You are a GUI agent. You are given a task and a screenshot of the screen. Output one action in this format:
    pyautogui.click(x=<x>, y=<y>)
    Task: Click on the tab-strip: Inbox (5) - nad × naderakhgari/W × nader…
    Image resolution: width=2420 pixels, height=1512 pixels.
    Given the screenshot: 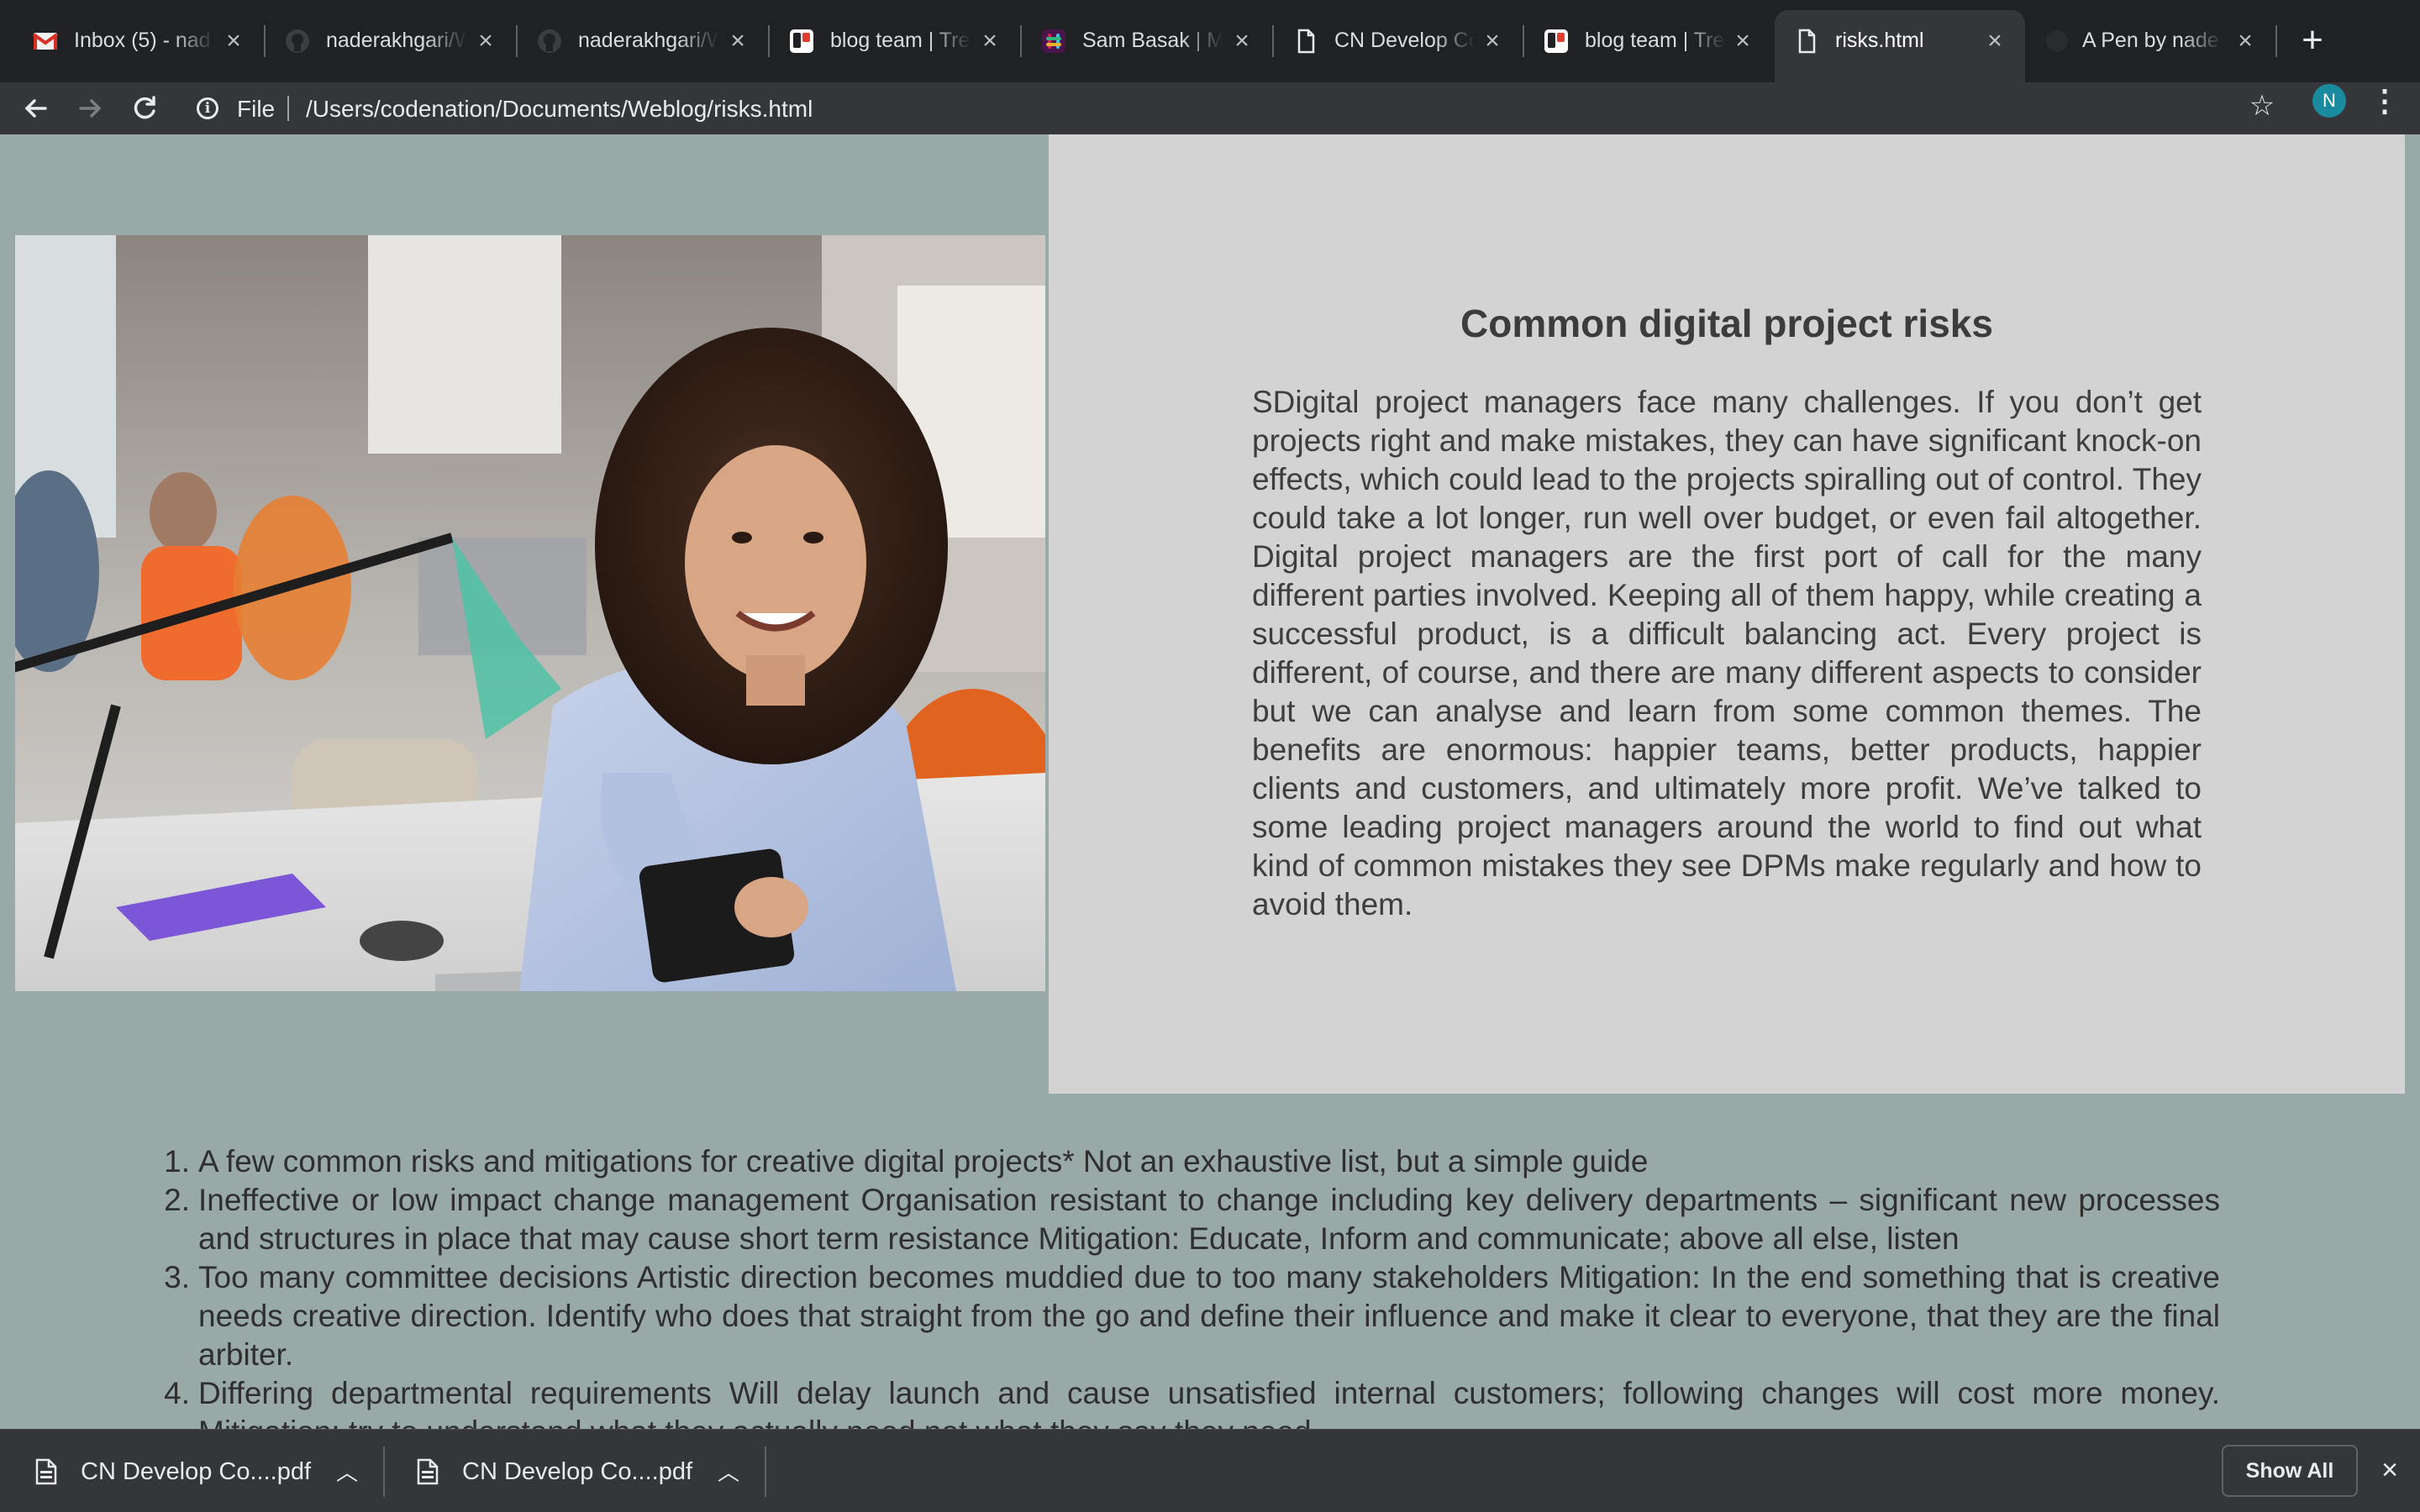 What is the action you would take?
    pyautogui.click(x=1210, y=41)
    